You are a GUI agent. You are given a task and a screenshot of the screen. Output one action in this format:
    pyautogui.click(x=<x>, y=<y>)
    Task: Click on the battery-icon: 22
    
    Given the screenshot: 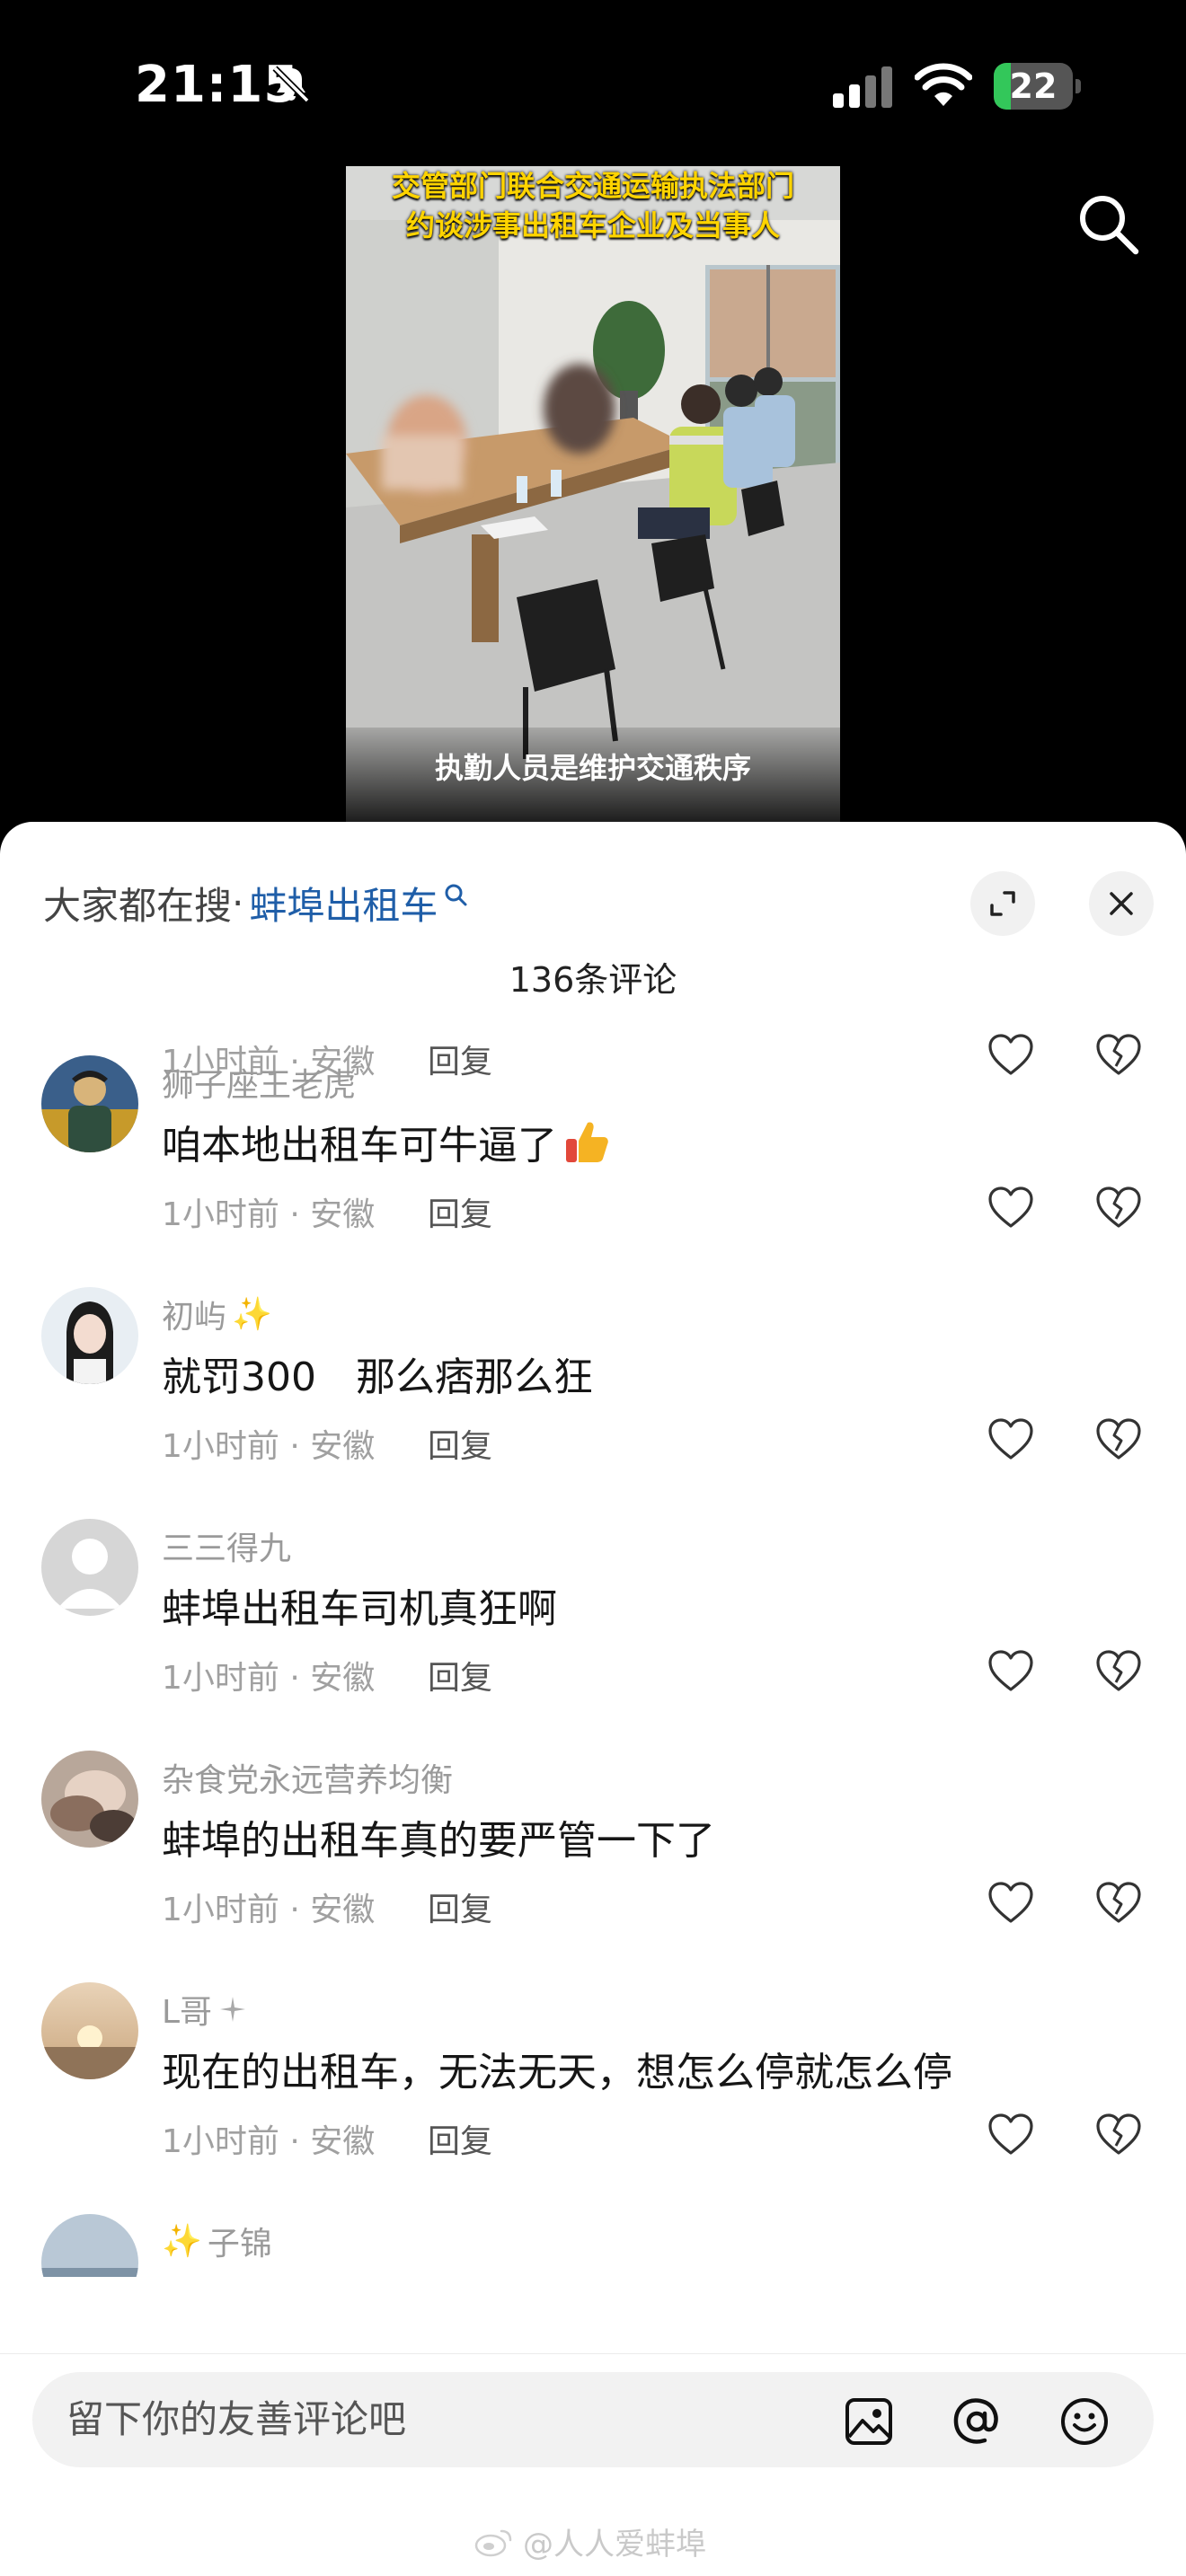 What is the action you would take?
    pyautogui.click(x=1038, y=86)
    